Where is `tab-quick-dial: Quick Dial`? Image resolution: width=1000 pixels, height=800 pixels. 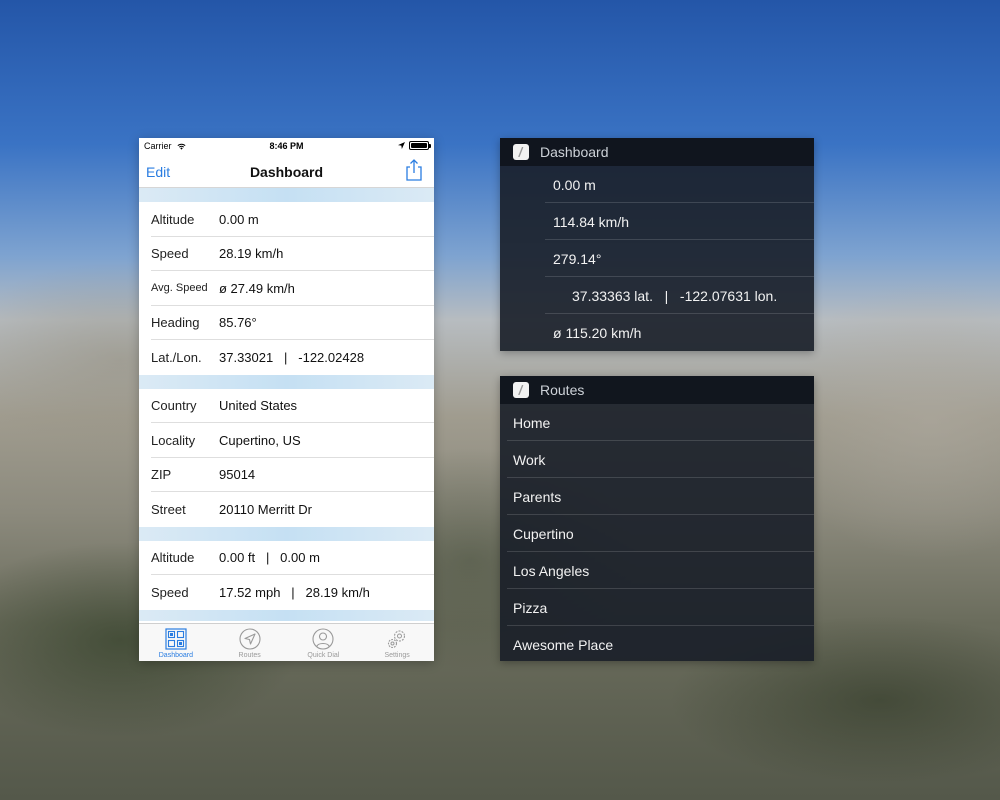
tab-quick-dial: Quick Dial is located at coordinates (324, 642).